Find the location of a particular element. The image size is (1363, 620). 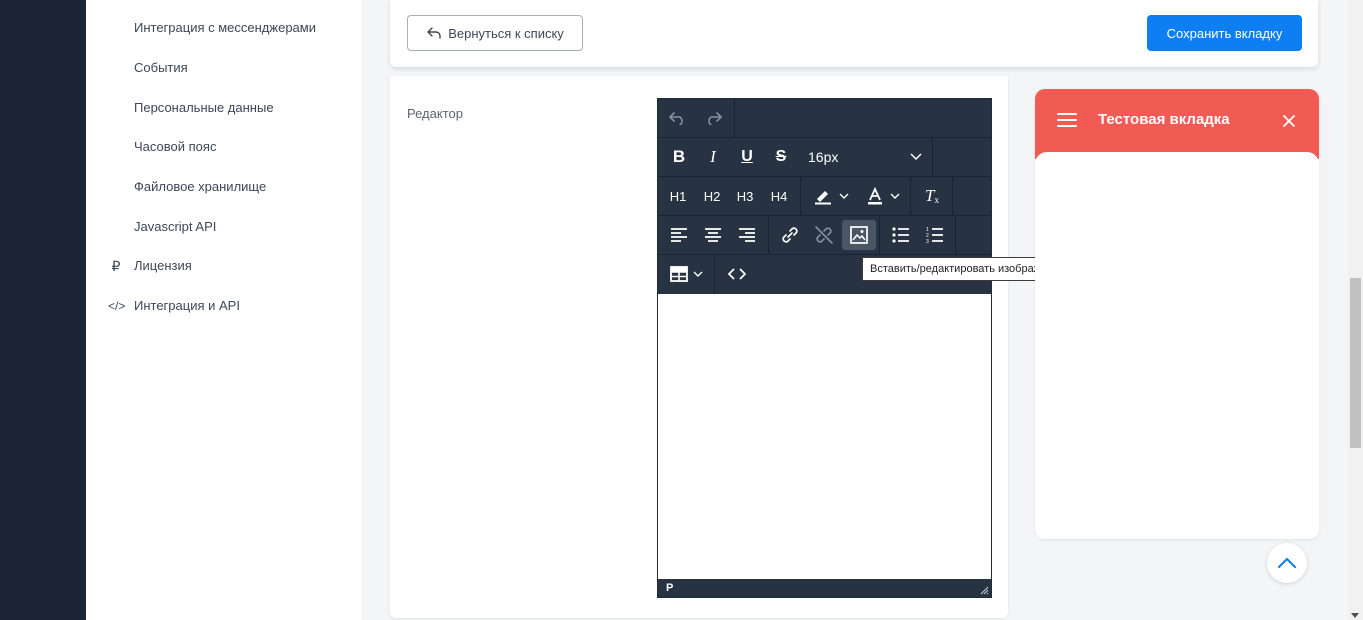

align-center-icon is located at coordinates (713, 235).